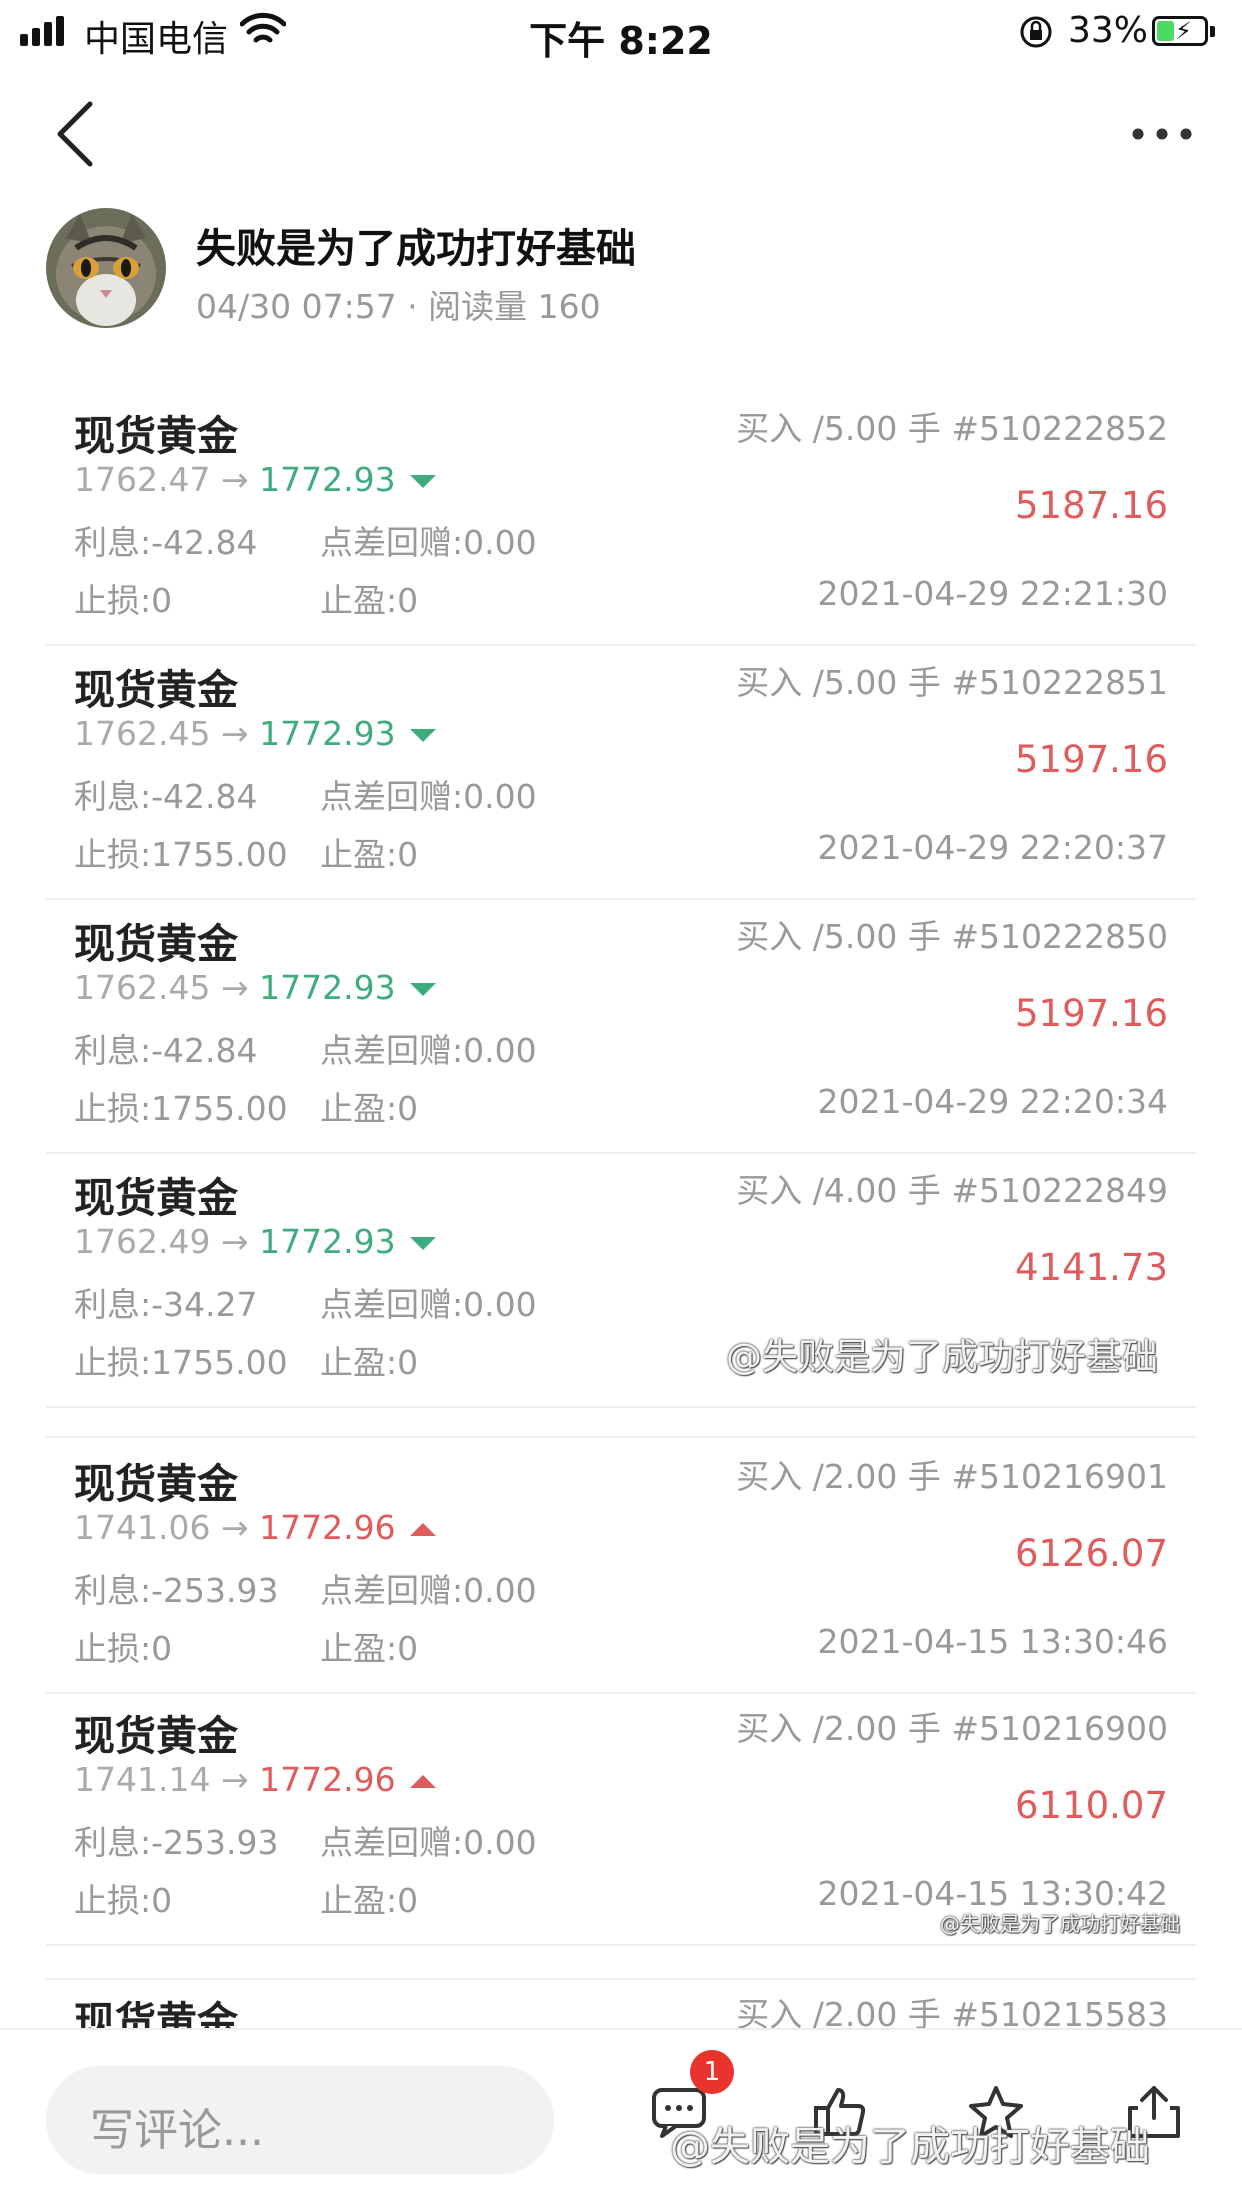 The image size is (1242, 2210). I want to click on open-price: 1762.49, so click(142, 1241).